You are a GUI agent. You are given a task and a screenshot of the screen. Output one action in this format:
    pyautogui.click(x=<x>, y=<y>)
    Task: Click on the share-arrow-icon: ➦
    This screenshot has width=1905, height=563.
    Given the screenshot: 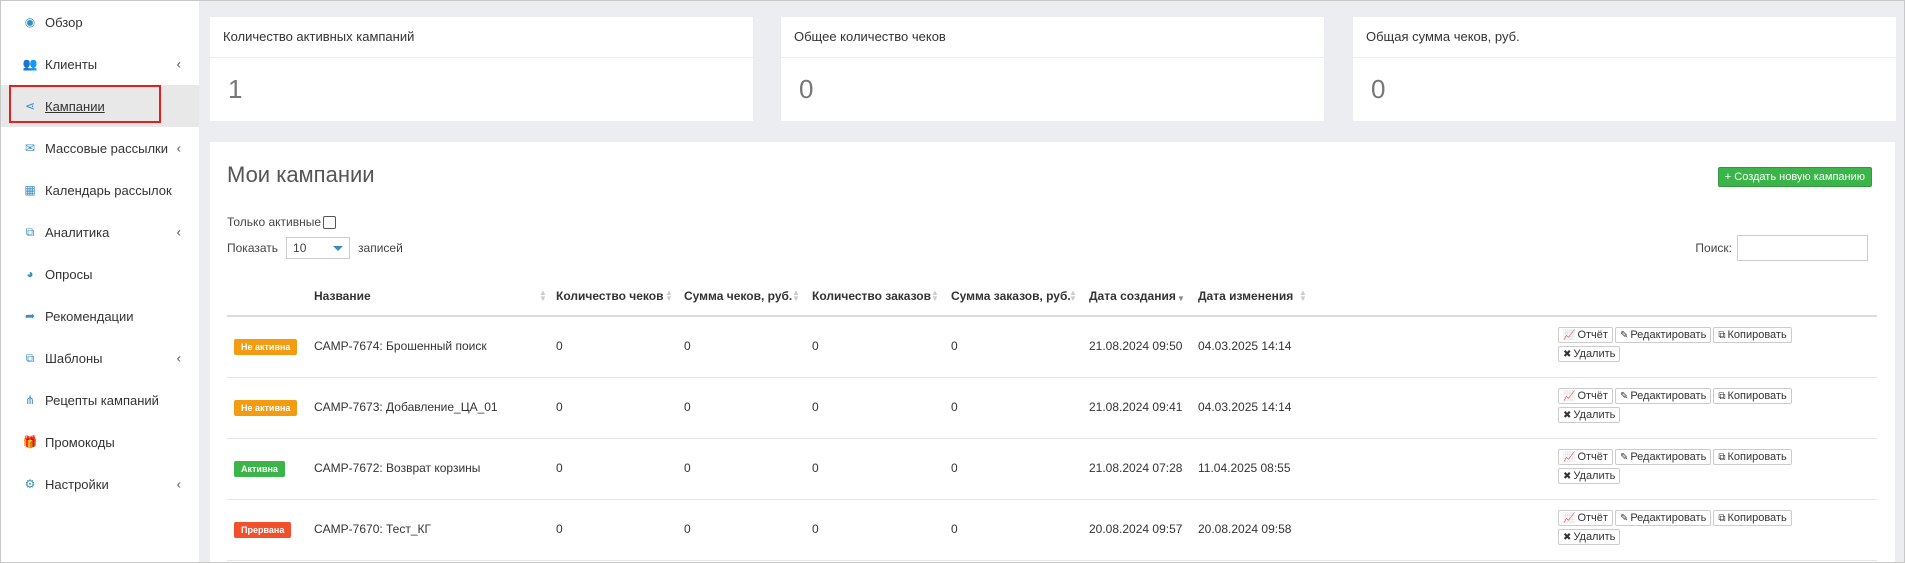 What is the action you would take?
    pyautogui.click(x=30, y=316)
    